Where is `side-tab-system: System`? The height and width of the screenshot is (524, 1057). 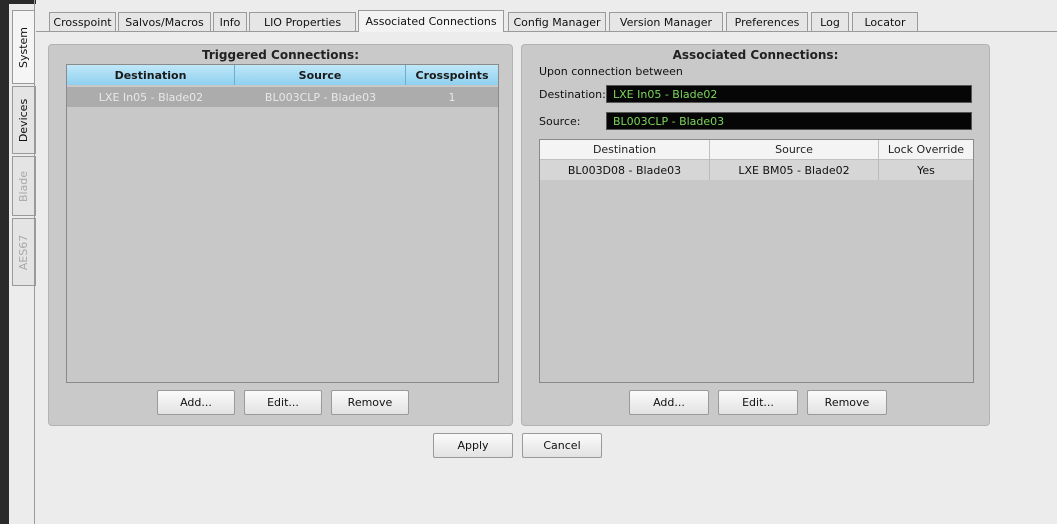 side-tab-system: System is located at coordinates (23, 47).